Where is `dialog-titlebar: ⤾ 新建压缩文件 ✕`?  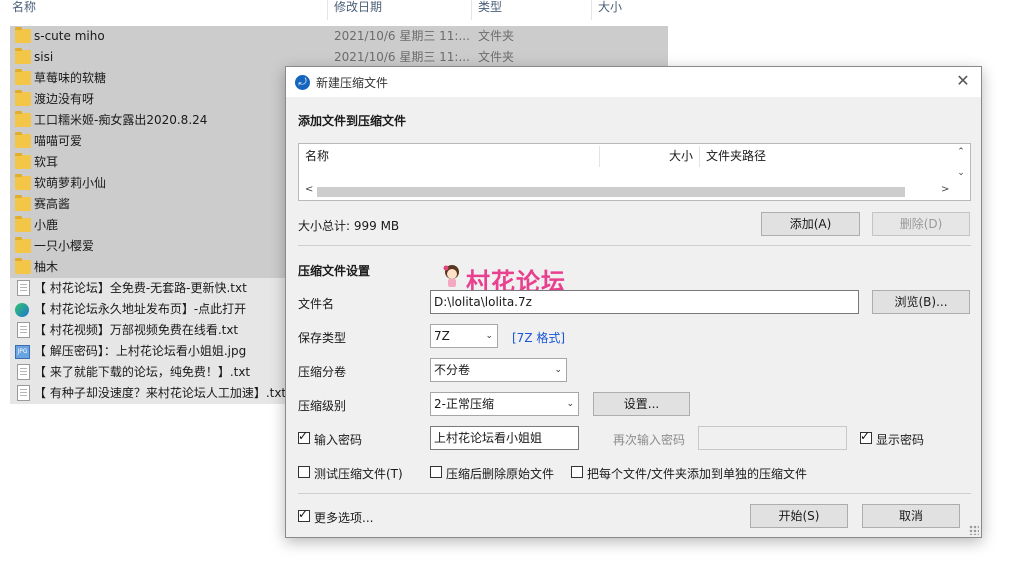 dialog-titlebar: ⤾ 新建压缩文件 ✕ is located at coordinates (633, 82).